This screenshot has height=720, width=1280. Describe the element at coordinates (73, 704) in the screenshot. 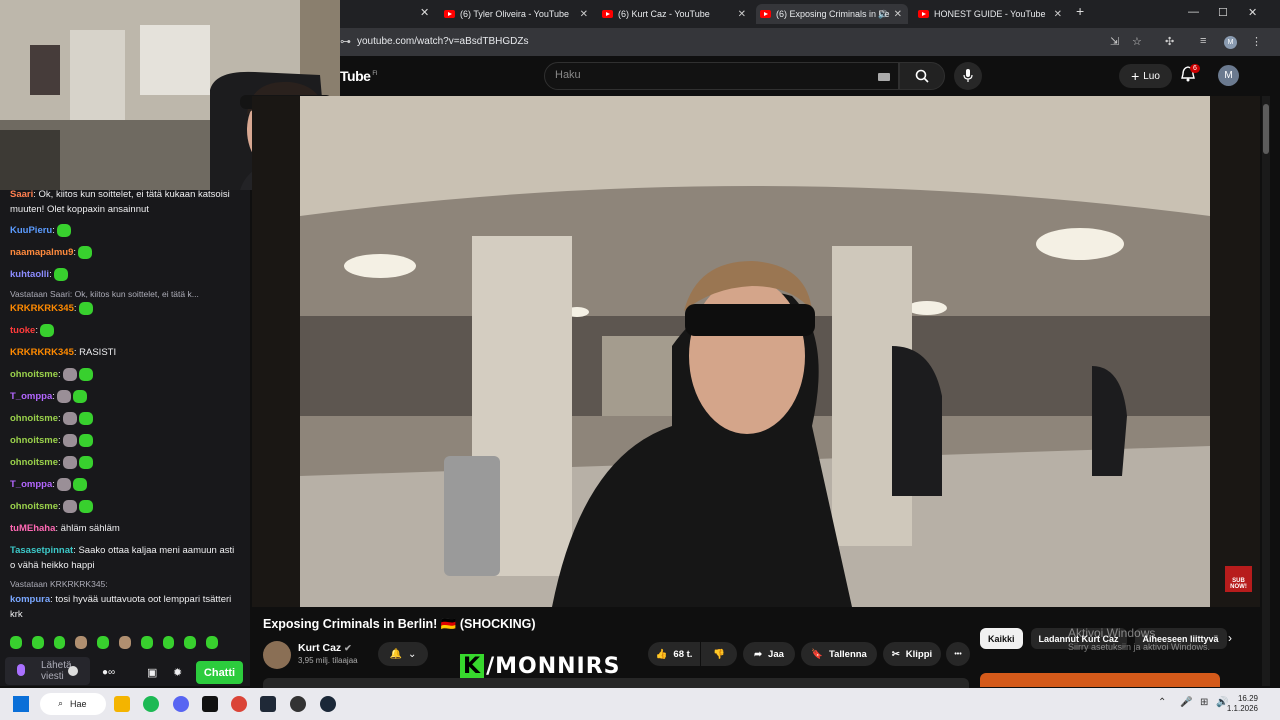

I see `taskbar-search: ⌕ Hae` at that location.